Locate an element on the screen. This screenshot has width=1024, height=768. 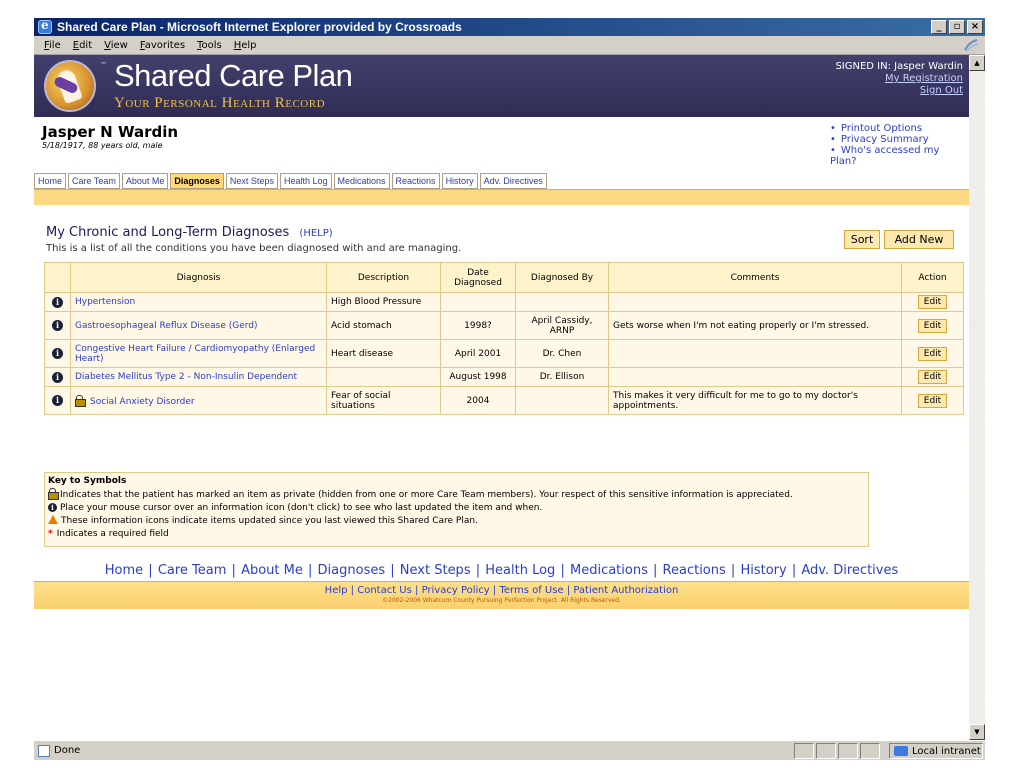
col-description: Description is located at coordinates (383, 277).